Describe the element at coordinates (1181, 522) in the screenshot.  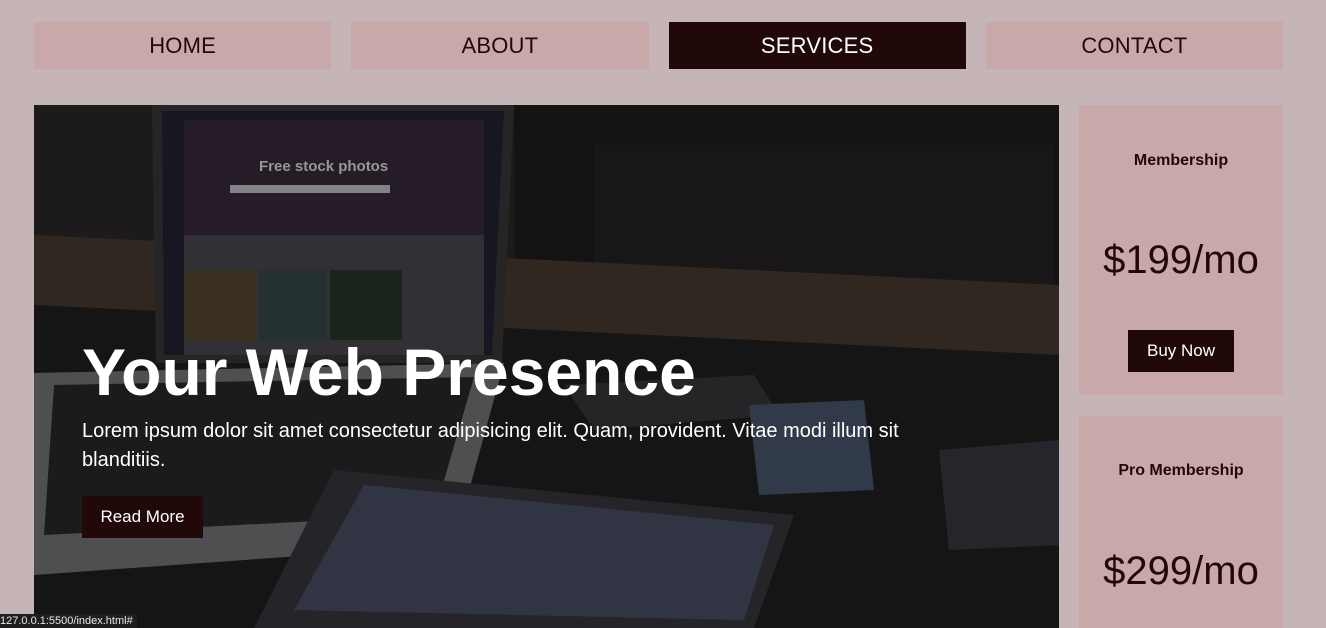
I see `pro-membership-card: Pro Membership $299/mo` at that location.